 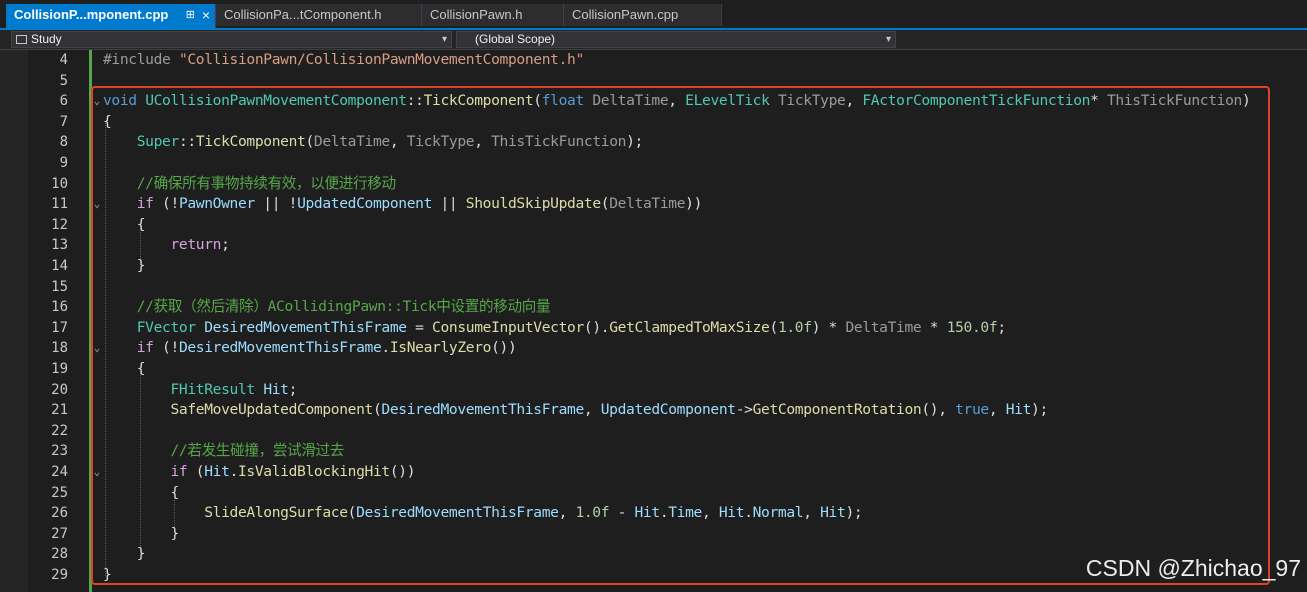 What do you see at coordinates (59, 266) in the screenshot?
I see `line-number: 14` at bounding box center [59, 266].